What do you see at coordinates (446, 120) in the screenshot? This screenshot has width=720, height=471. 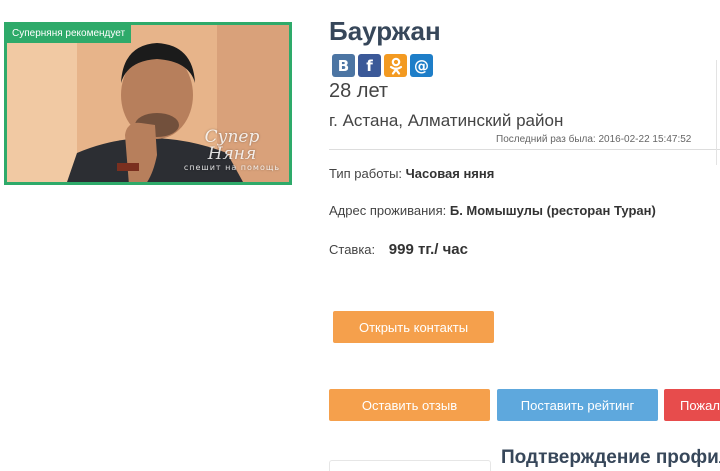 I see `profile-location: г. Астана, Алматинский район` at bounding box center [446, 120].